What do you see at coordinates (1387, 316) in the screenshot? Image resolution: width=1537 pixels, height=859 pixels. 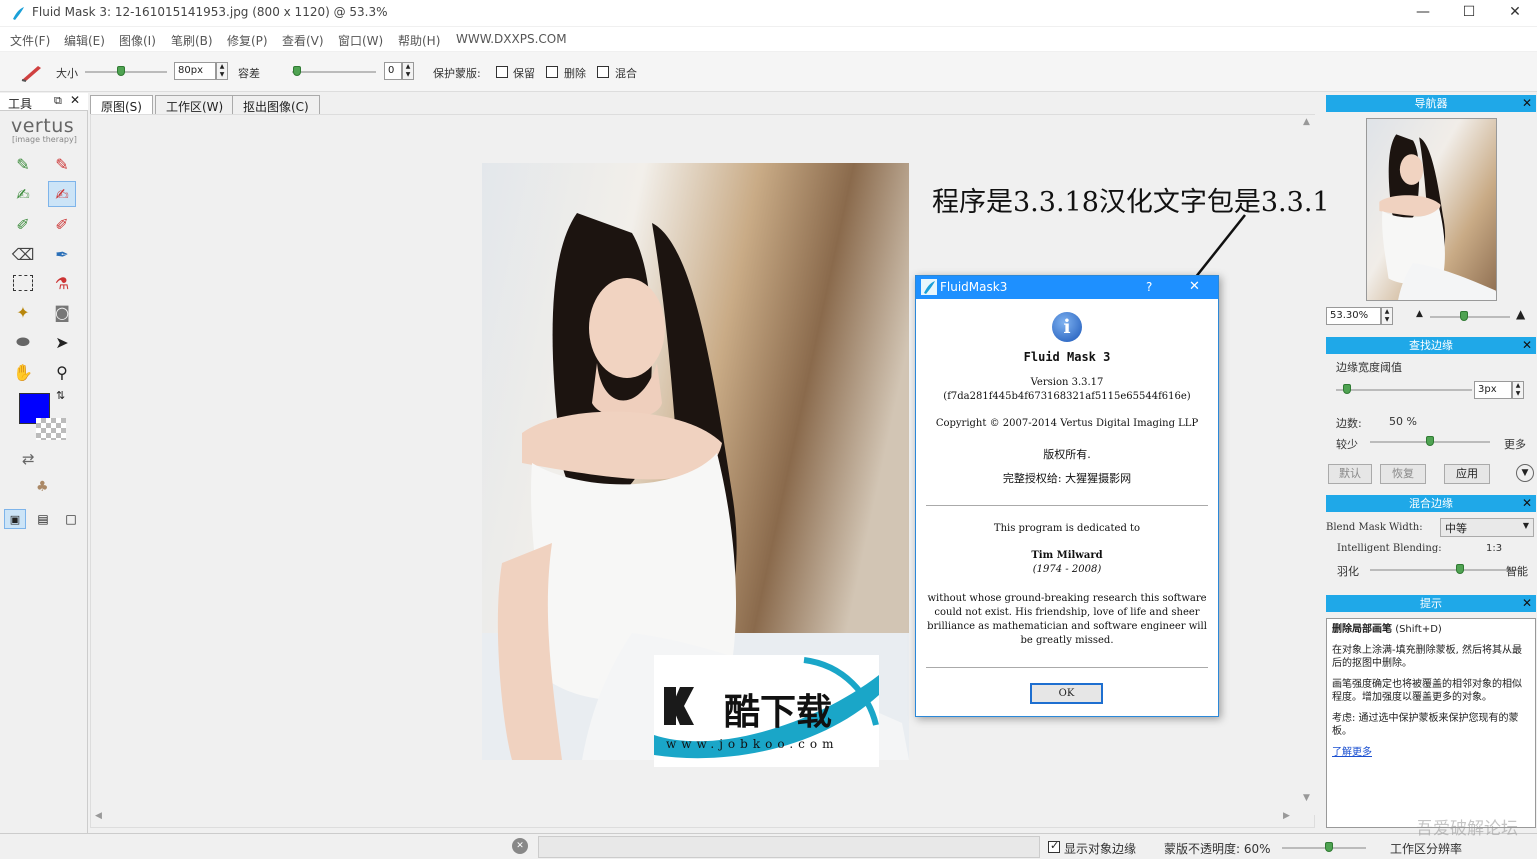 I see `zoom-spinner: ▲ ▼` at bounding box center [1387, 316].